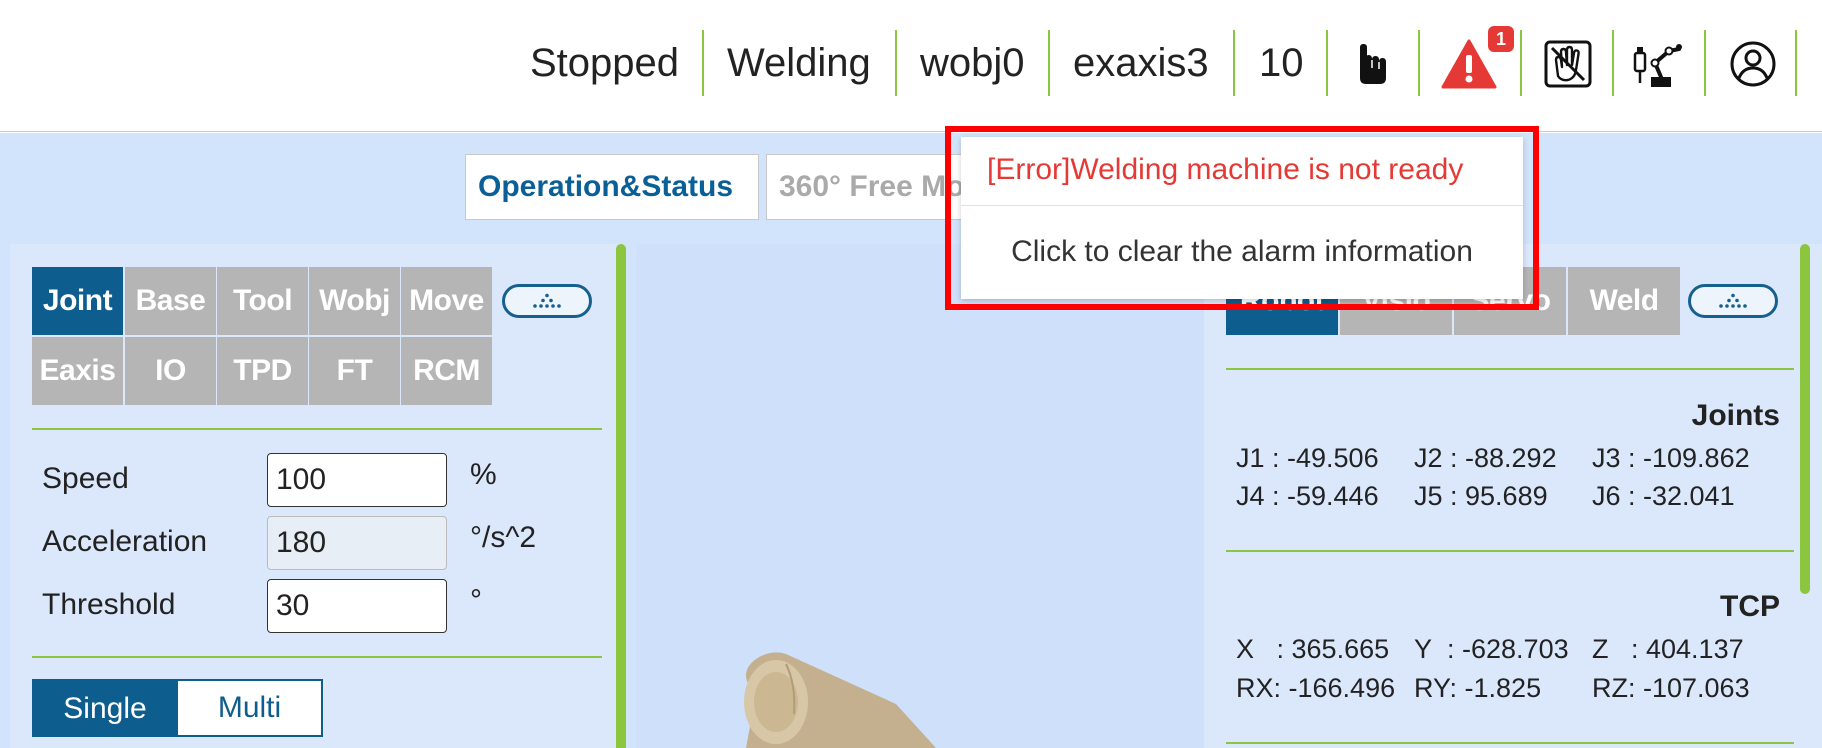 The image size is (1822, 748). I want to click on tab-weld: Weld, so click(1624, 301).